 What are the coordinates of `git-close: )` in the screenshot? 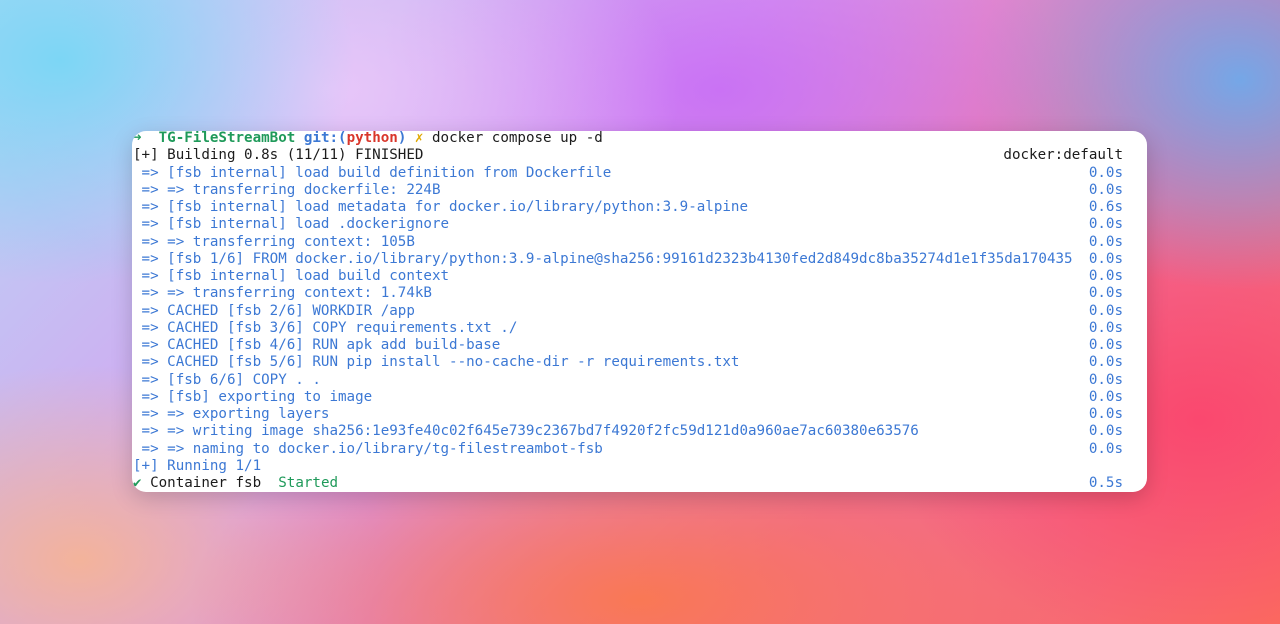 It's located at (402, 138).